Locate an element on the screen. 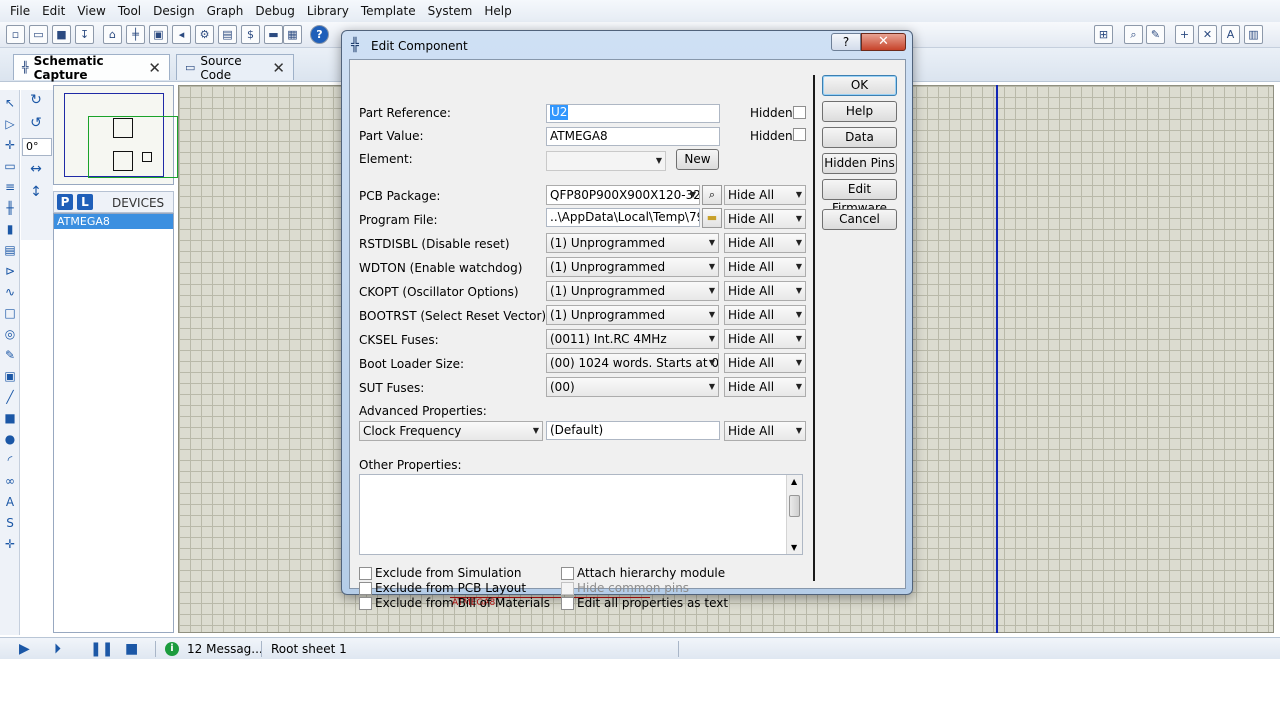  pin-icon: ⊳ is located at coordinates (10, 271).